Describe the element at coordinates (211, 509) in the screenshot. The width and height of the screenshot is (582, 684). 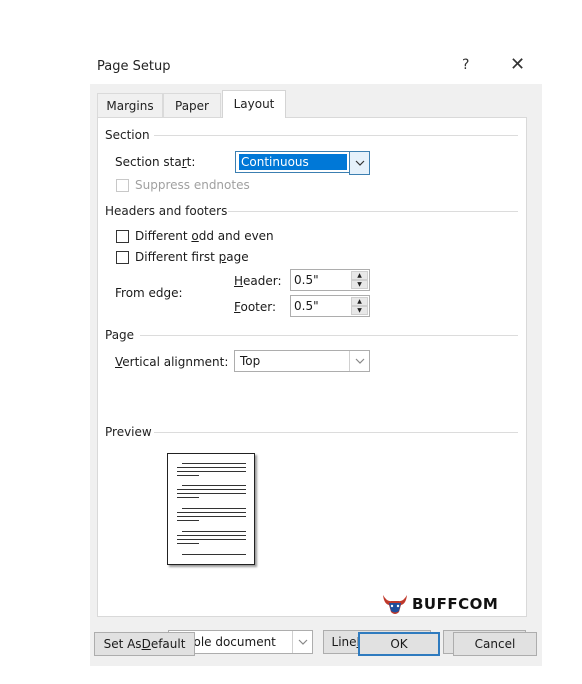
I see `page-preview` at that location.